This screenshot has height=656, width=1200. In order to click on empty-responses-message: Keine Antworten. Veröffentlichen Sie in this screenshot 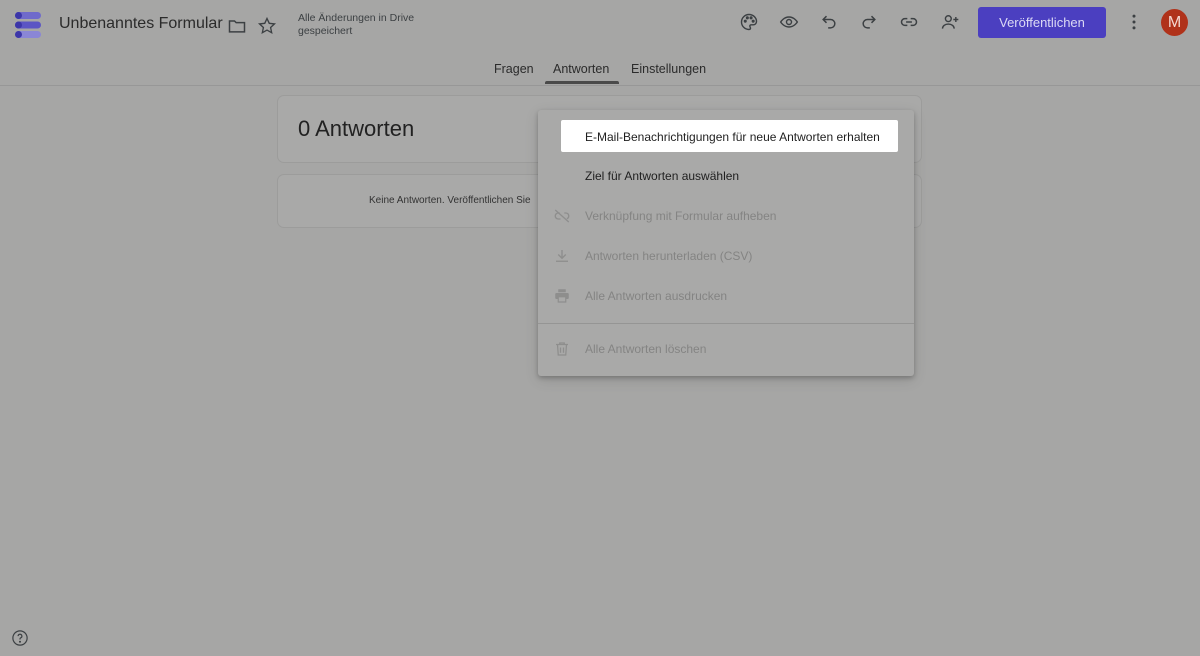, I will do `click(450, 200)`.